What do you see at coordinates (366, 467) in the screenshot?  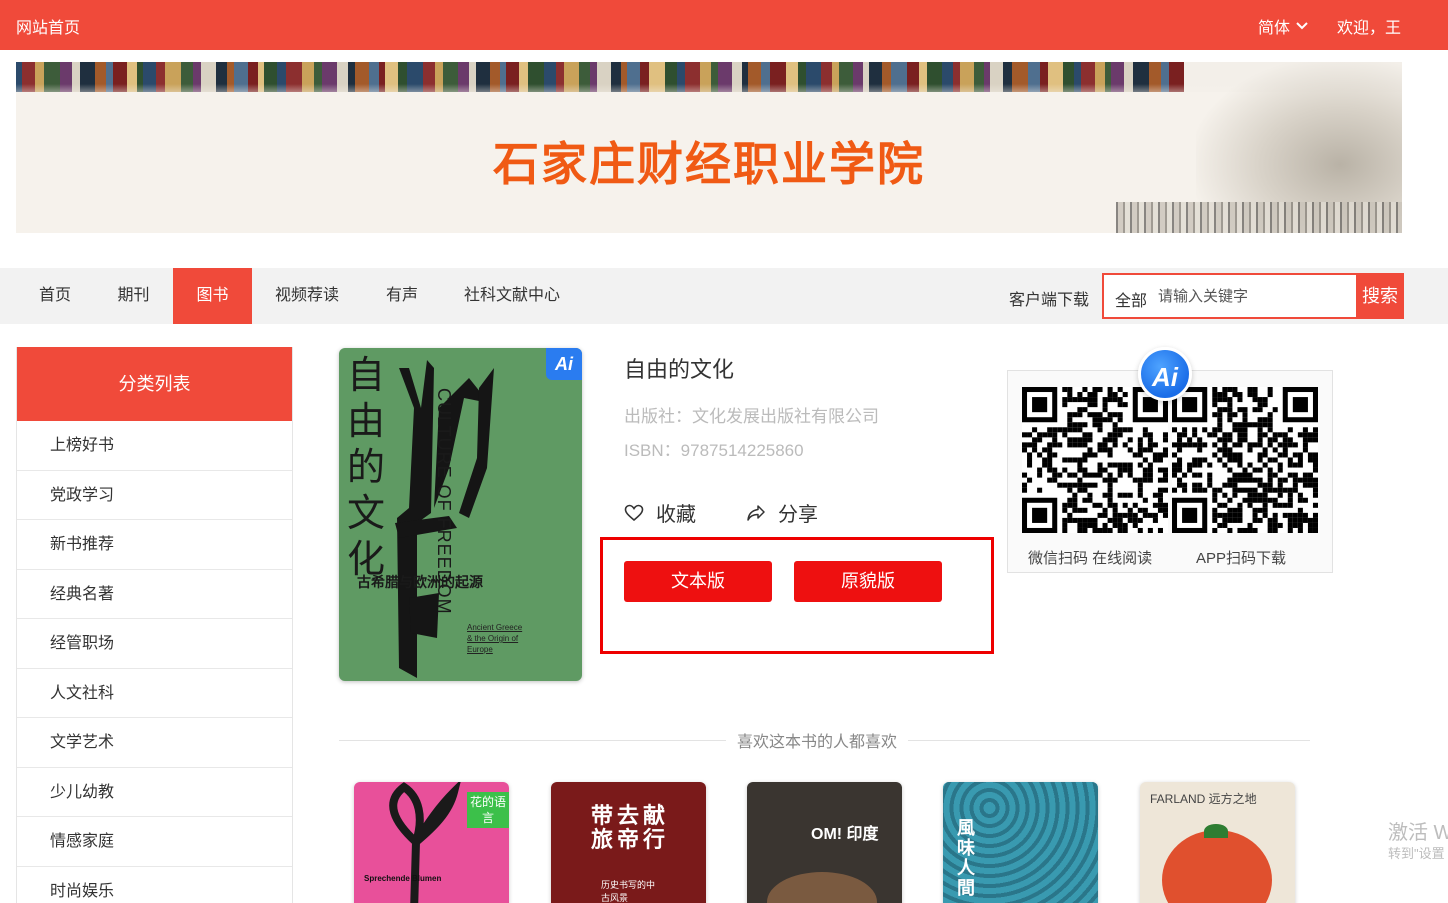 I see `cover-title: 自由的文化` at bounding box center [366, 467].